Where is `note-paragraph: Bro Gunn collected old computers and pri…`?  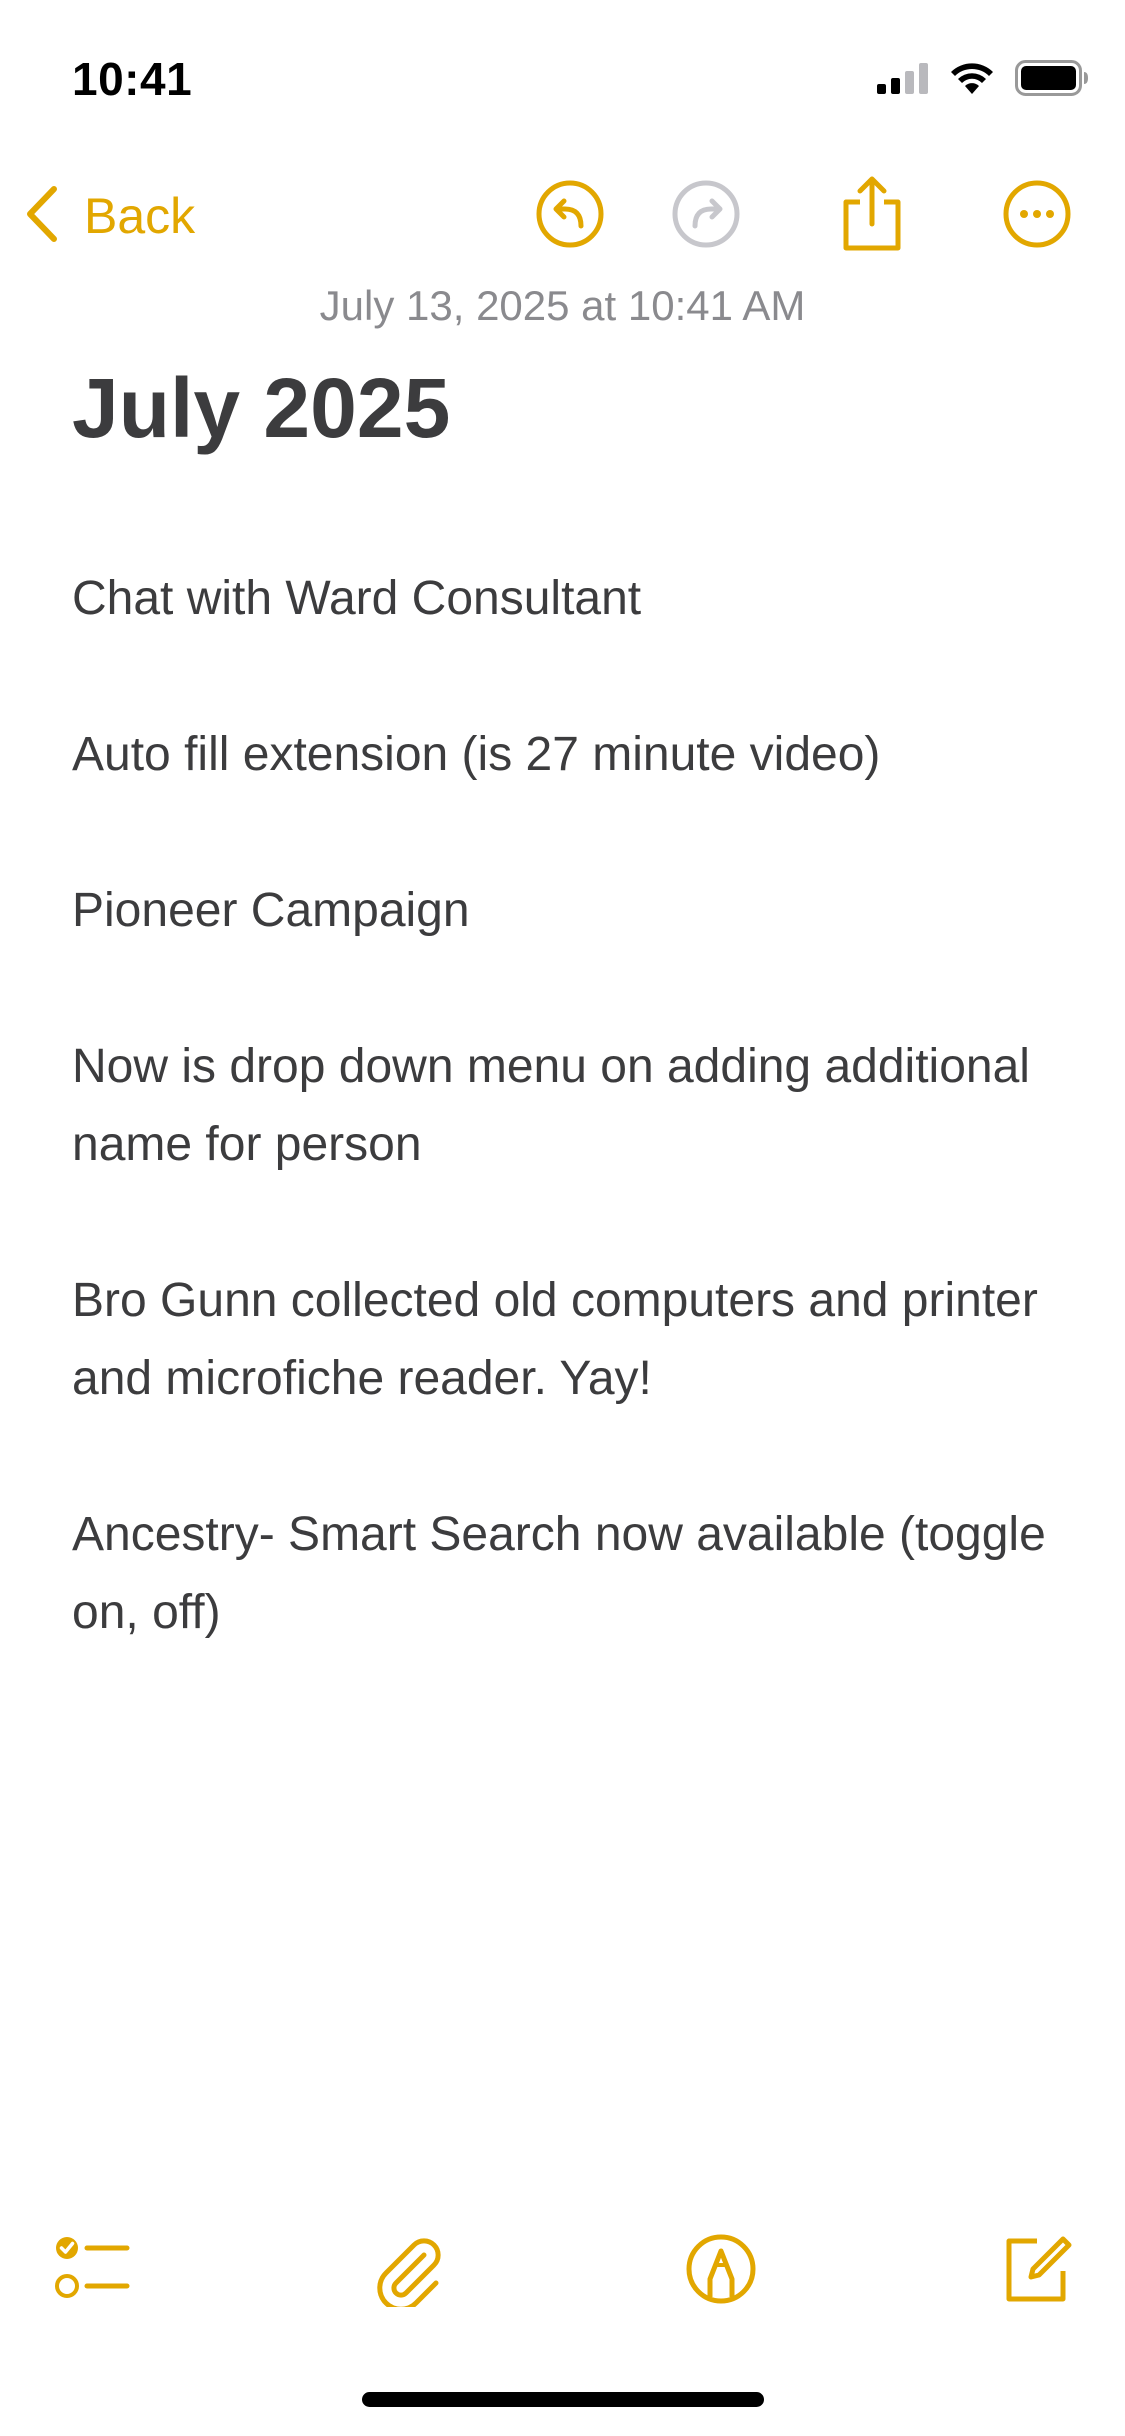 note-paragraph: Bro Gunn collected old computers and pri… is located at coordinates (567, 1340).